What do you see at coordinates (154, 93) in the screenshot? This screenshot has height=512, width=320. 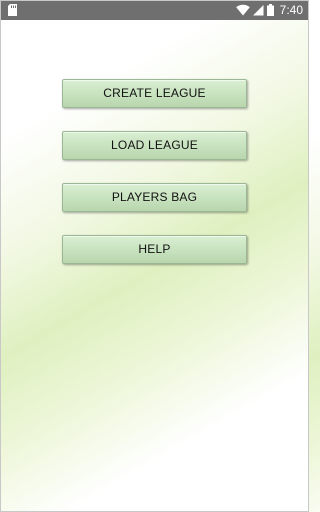 I see `create-league-button: CREATE LEAGUE` at bounding box center [154, 93].